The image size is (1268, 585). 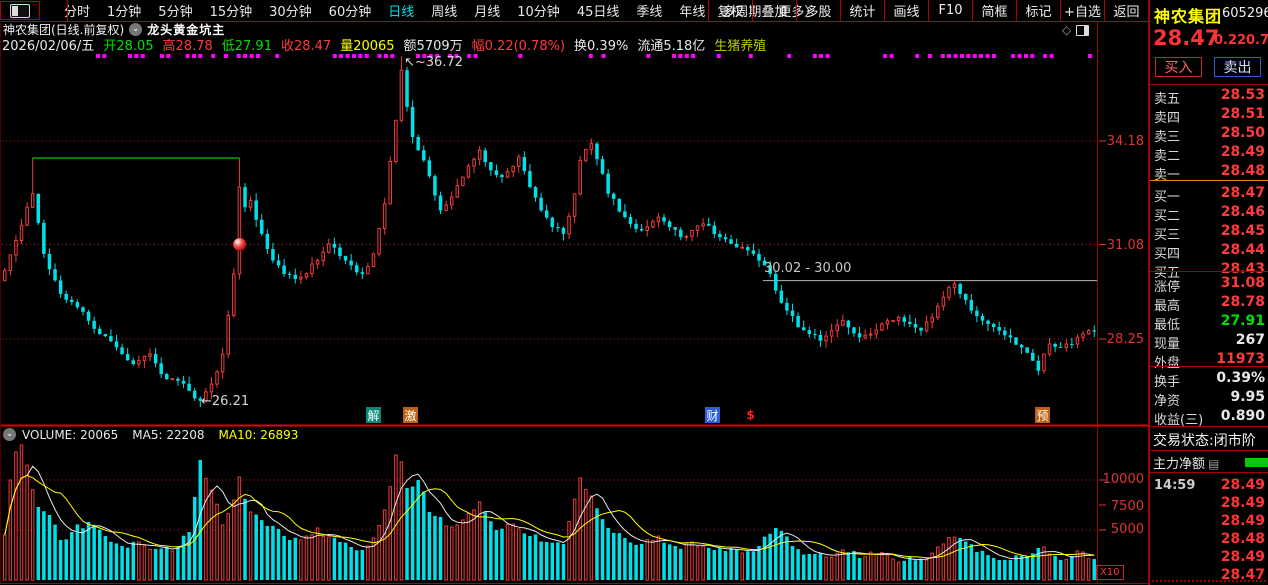 I want to click on ask-row-3: 卖三 28.50, so click(x=1209, y=134).